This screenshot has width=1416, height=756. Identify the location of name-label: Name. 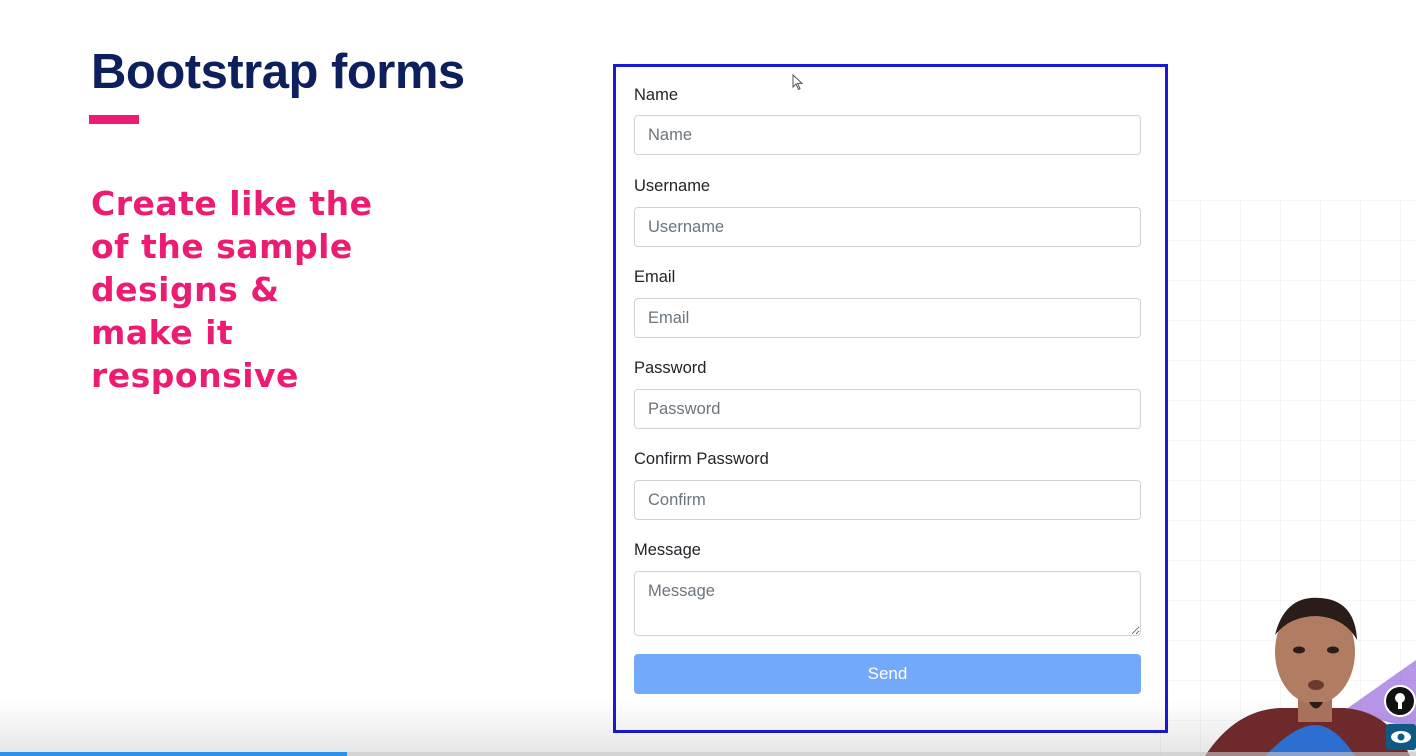
(656, 95).